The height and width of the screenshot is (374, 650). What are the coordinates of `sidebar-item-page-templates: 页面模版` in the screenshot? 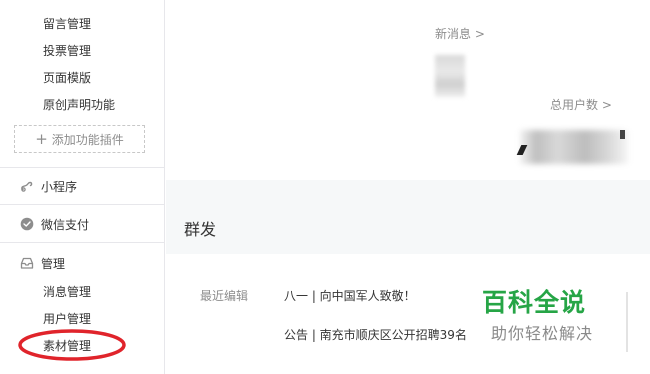 It's located at (67, 77).